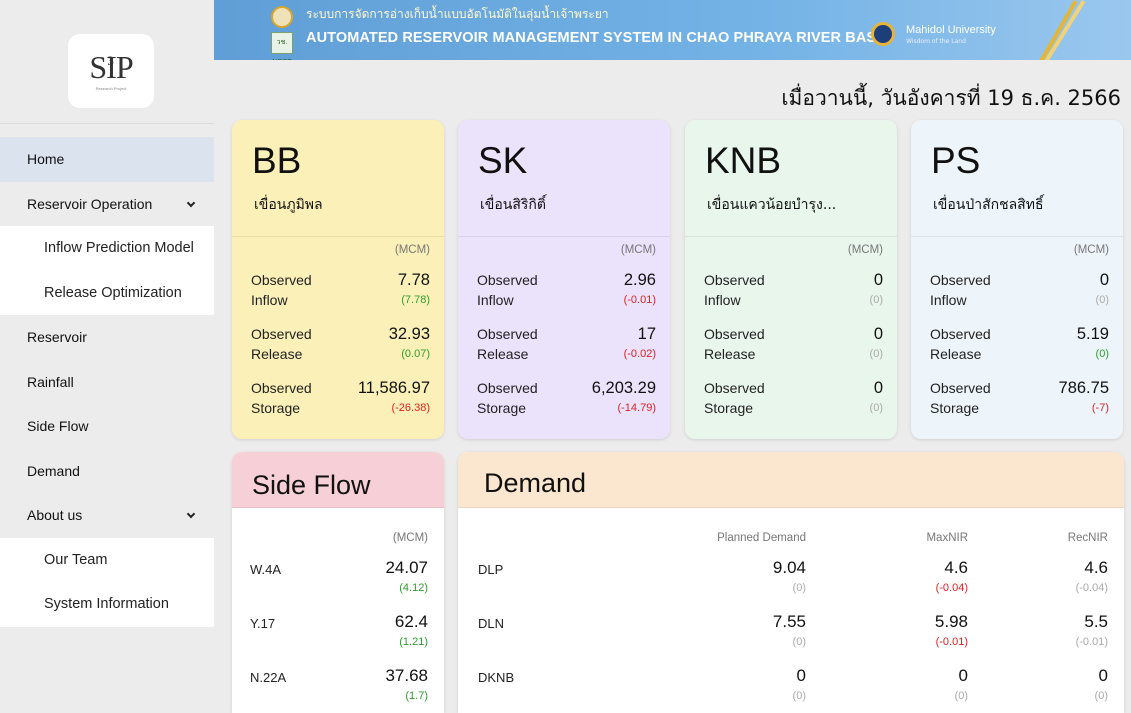 The width and height of the screenshot is (1131, 713). I want to click on side-flow-row: Y.17 62.4 (1.21), so click(339, 635).